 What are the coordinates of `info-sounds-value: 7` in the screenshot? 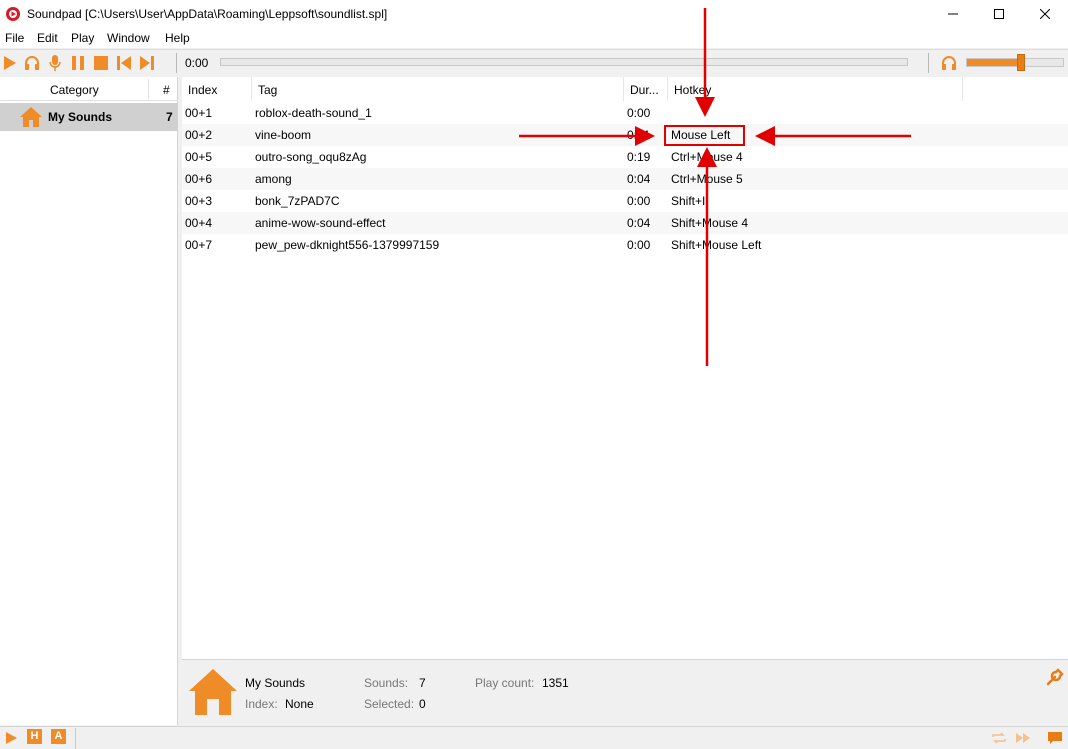 It's located at (422, 683).